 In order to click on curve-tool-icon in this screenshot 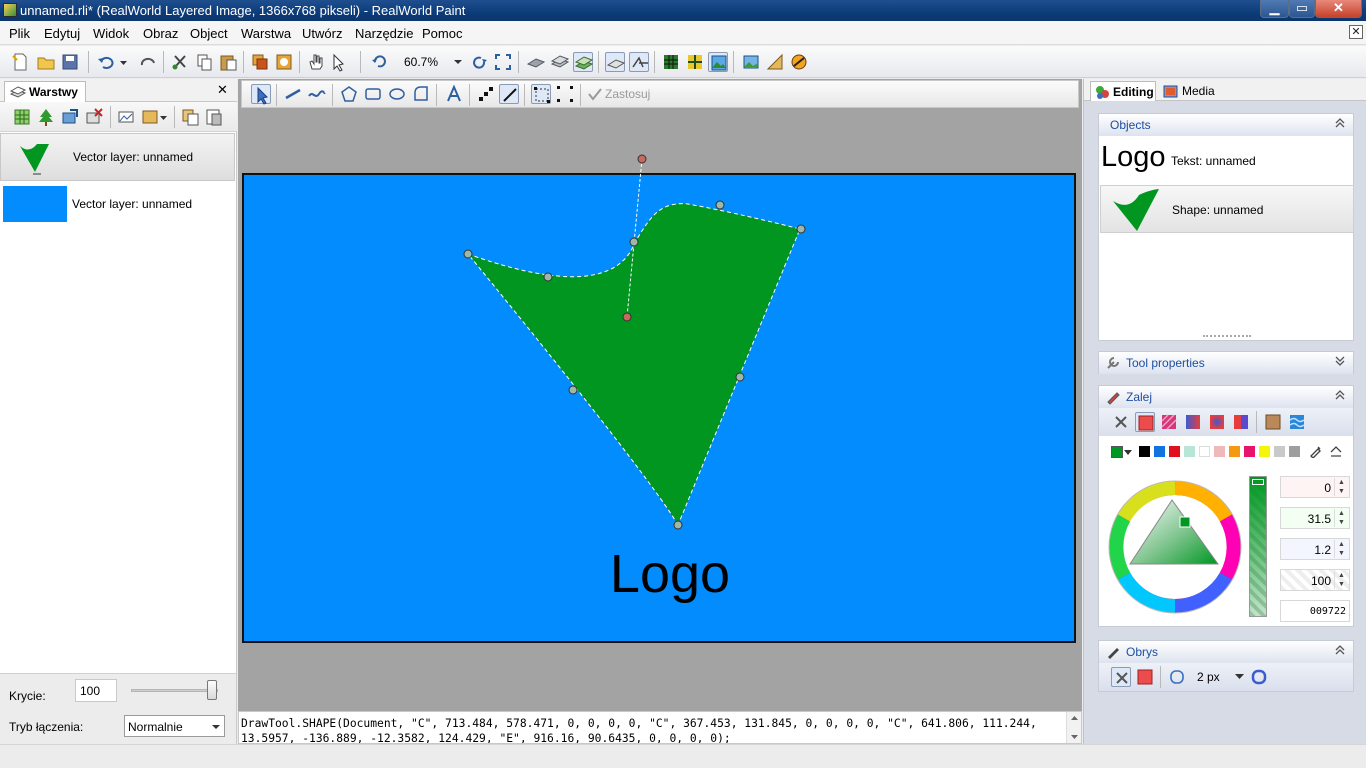, I will do `click(317, 94)`.